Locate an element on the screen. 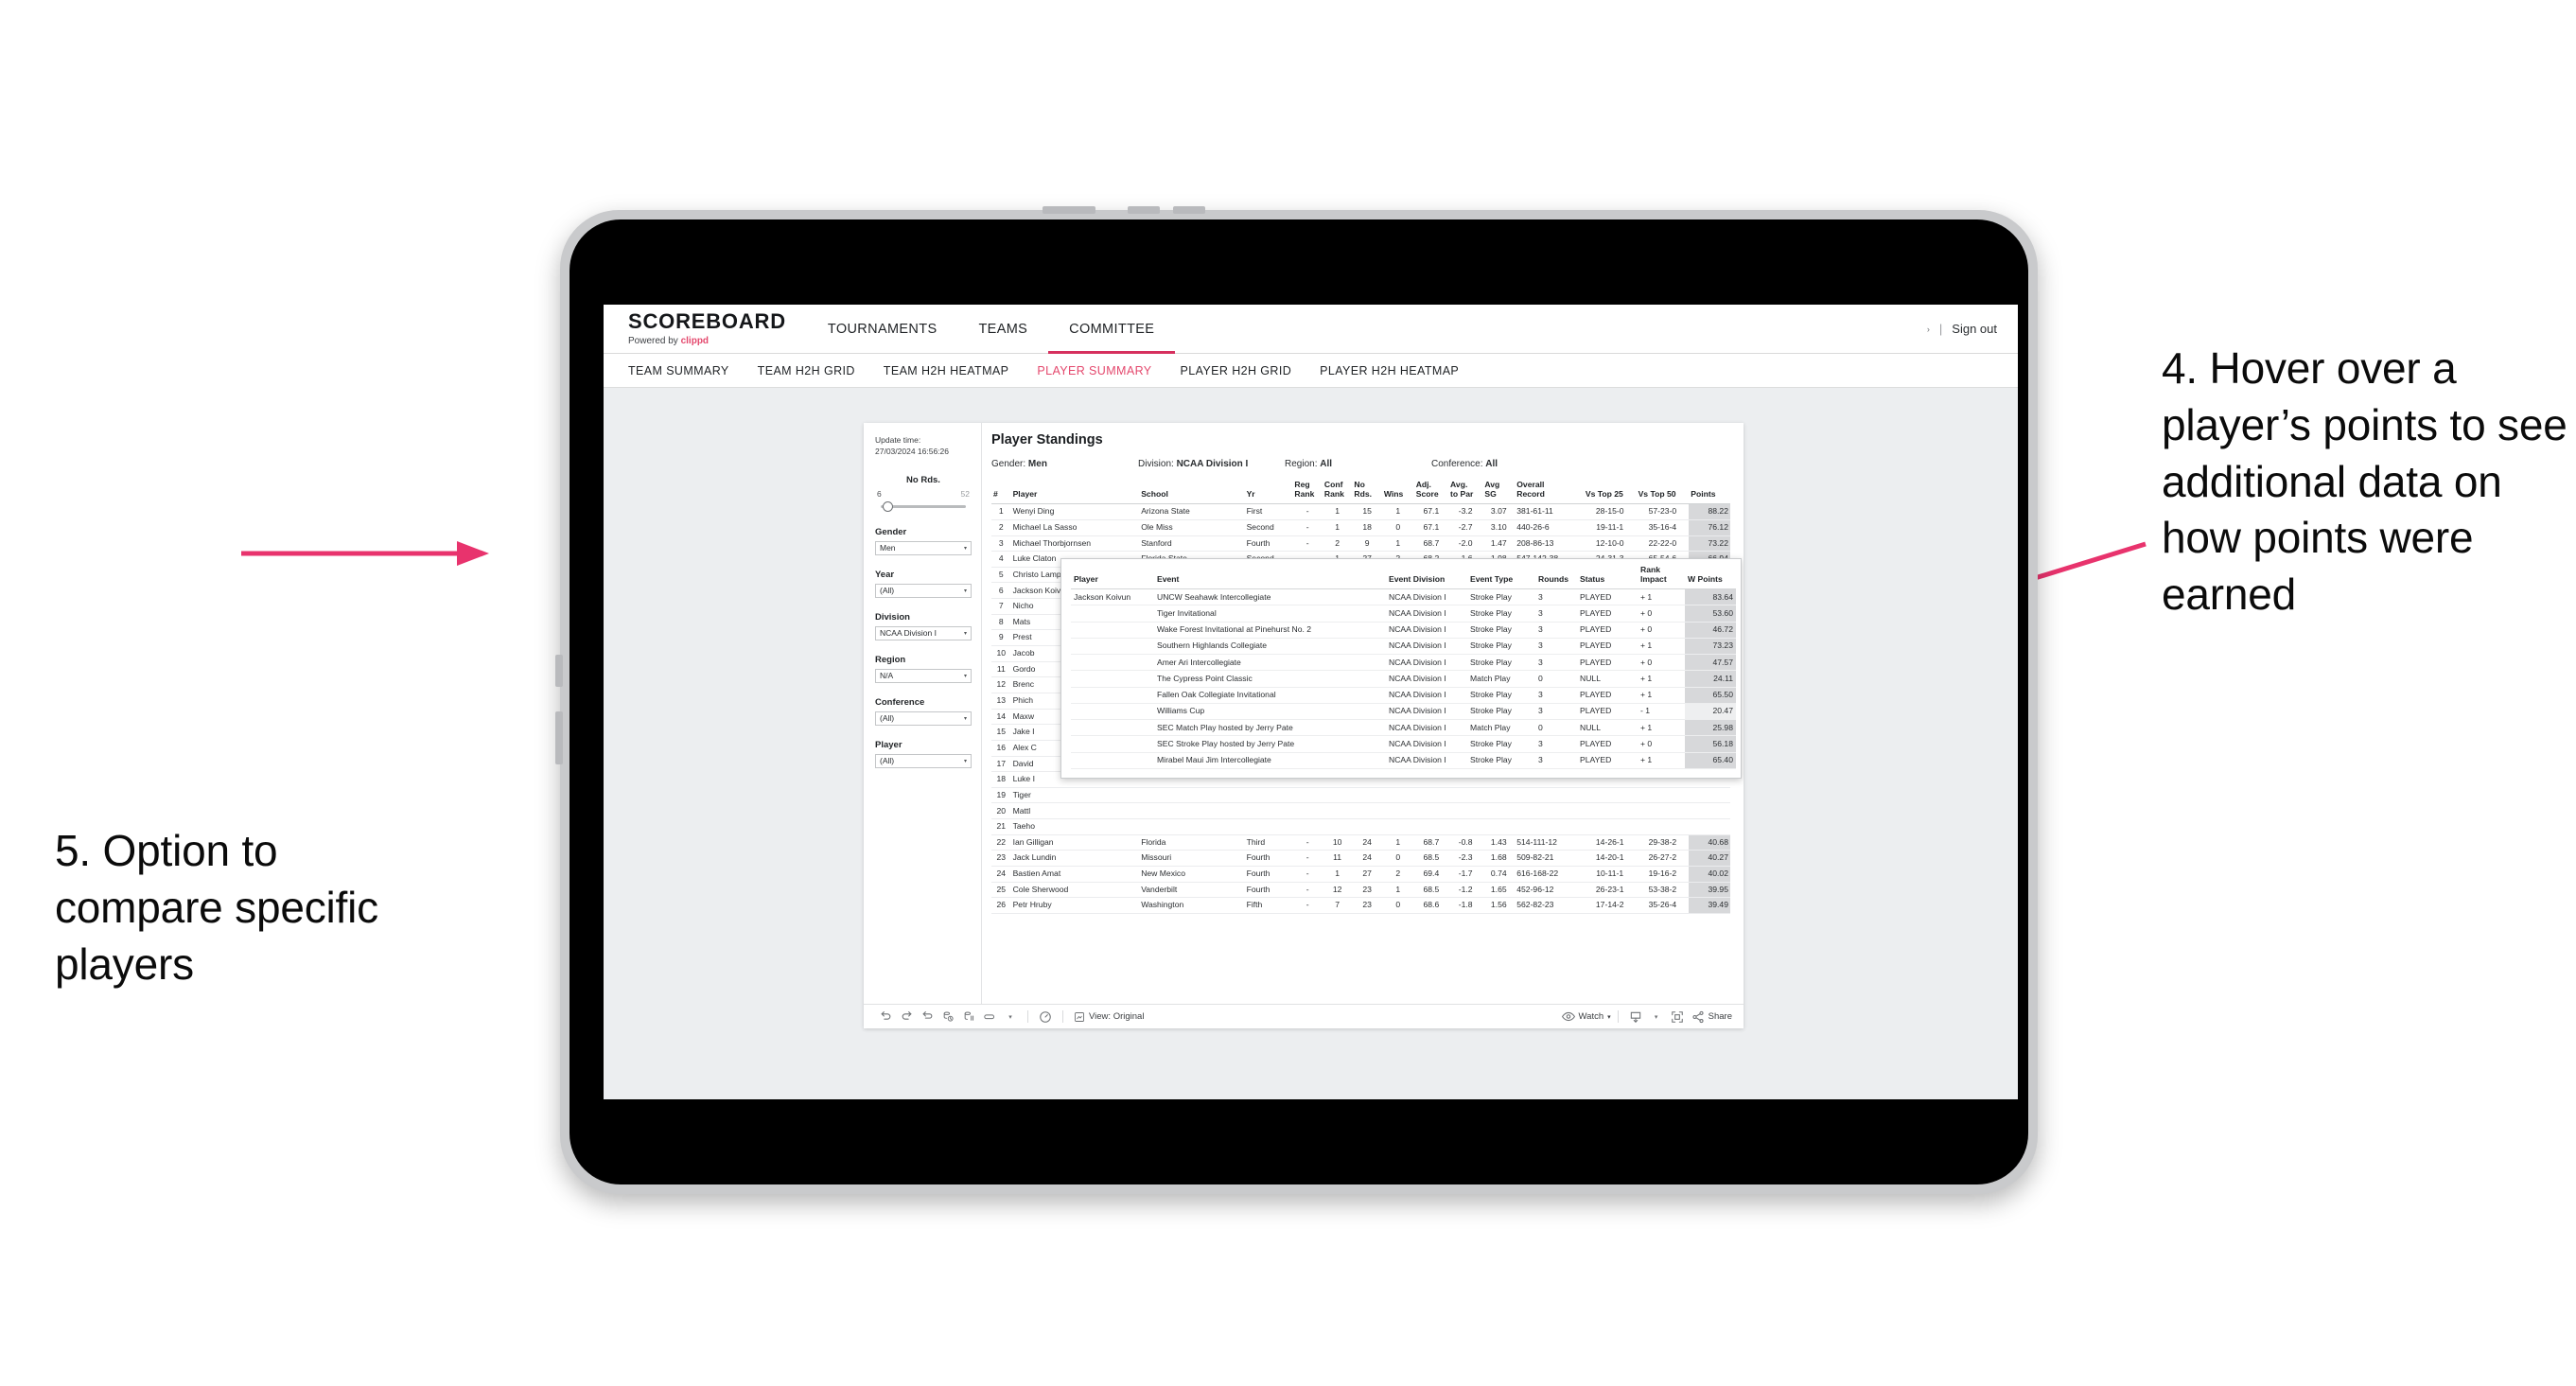 The height and width of the screenshot is (1386, 2576). view-original-button: View: Original is located at coordinates (1109, 1017).